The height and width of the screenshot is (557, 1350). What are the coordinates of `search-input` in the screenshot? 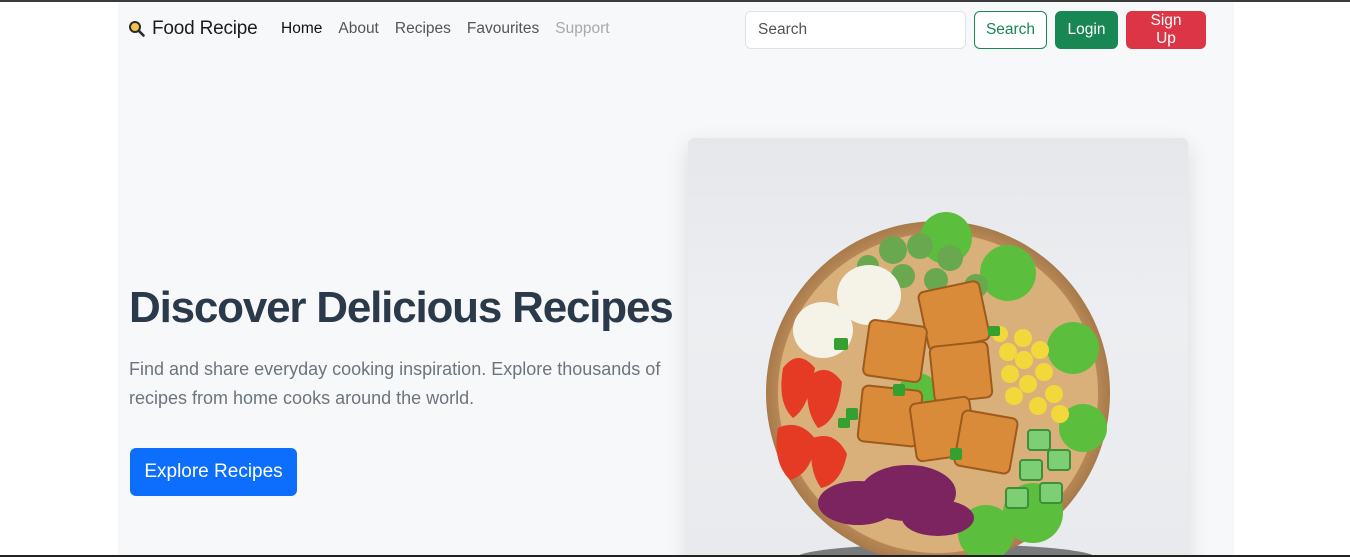 It's located at (855, 30).